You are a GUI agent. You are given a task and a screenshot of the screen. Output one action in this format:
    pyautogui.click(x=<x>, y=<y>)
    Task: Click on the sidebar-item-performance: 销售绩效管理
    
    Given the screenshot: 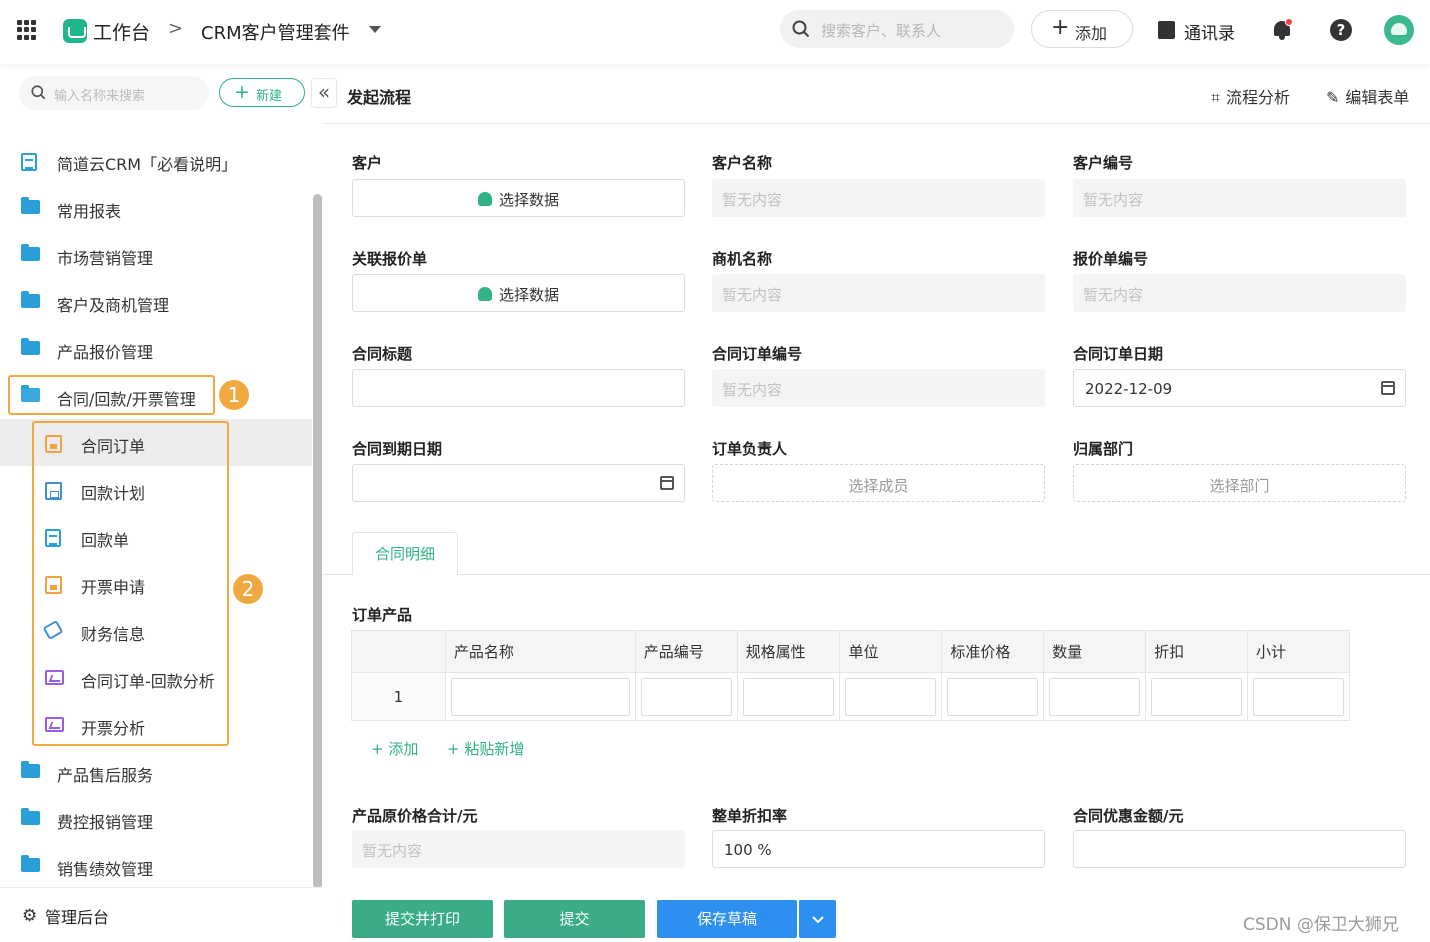 What is the action you would take?
    pyautogui.click(x=156, y=865)
    